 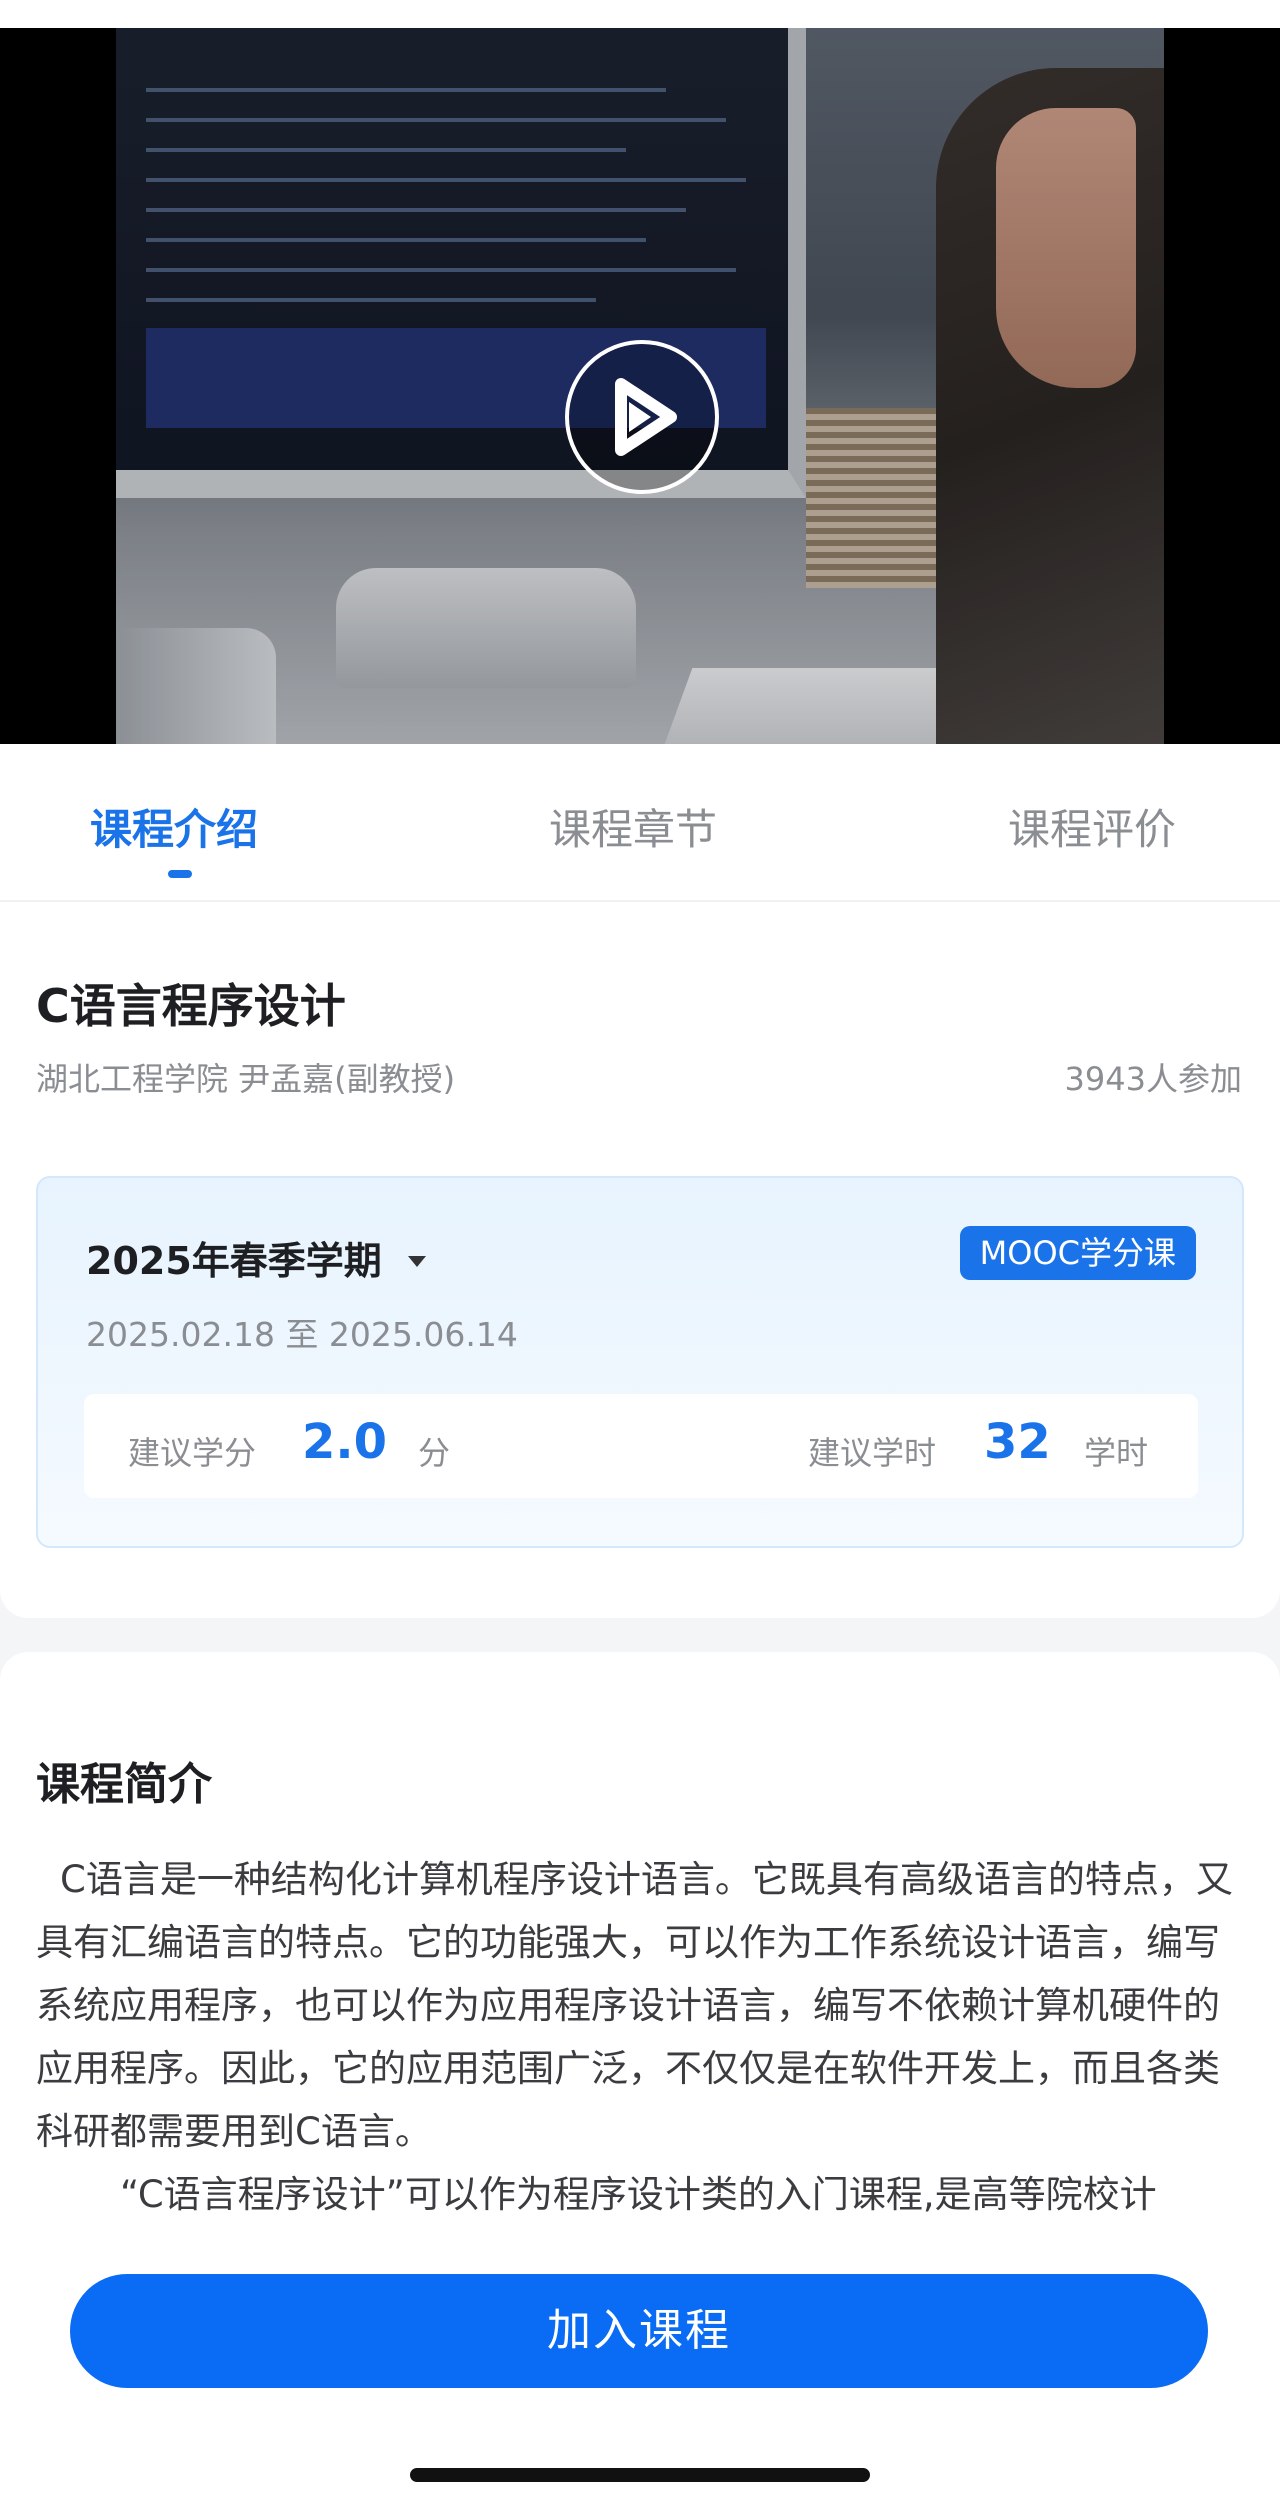 I want to click on tab-course-reviews: 课程评价, so click(x=1092, y=826).